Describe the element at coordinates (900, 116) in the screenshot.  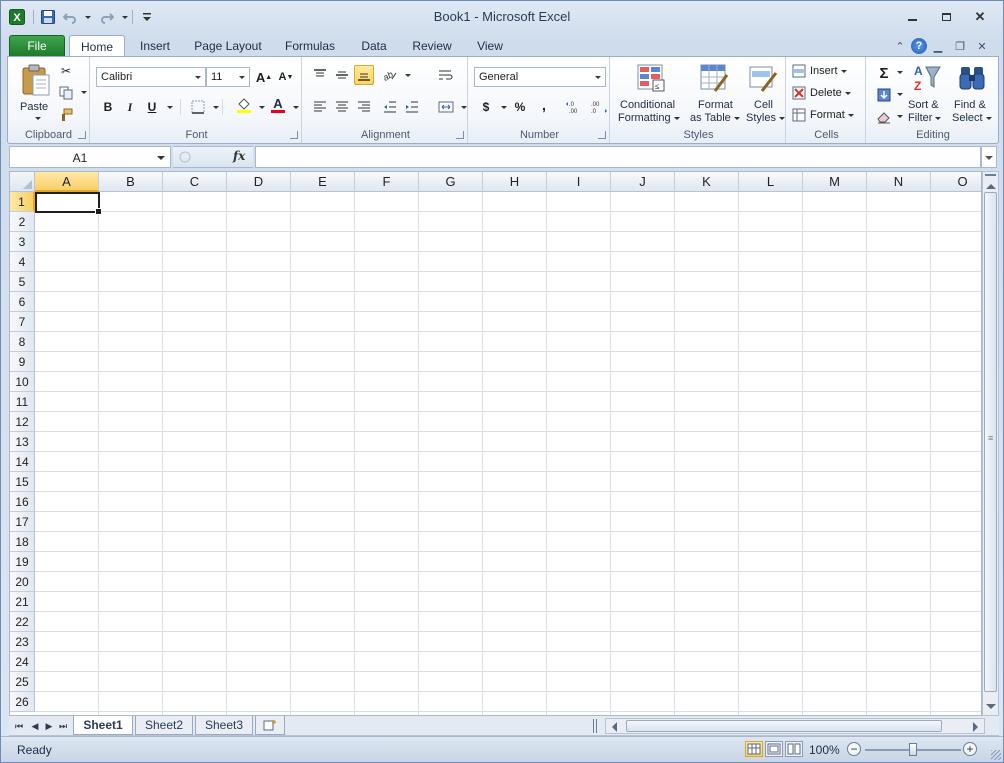
I see `clear-dropdown-icon` at that location.